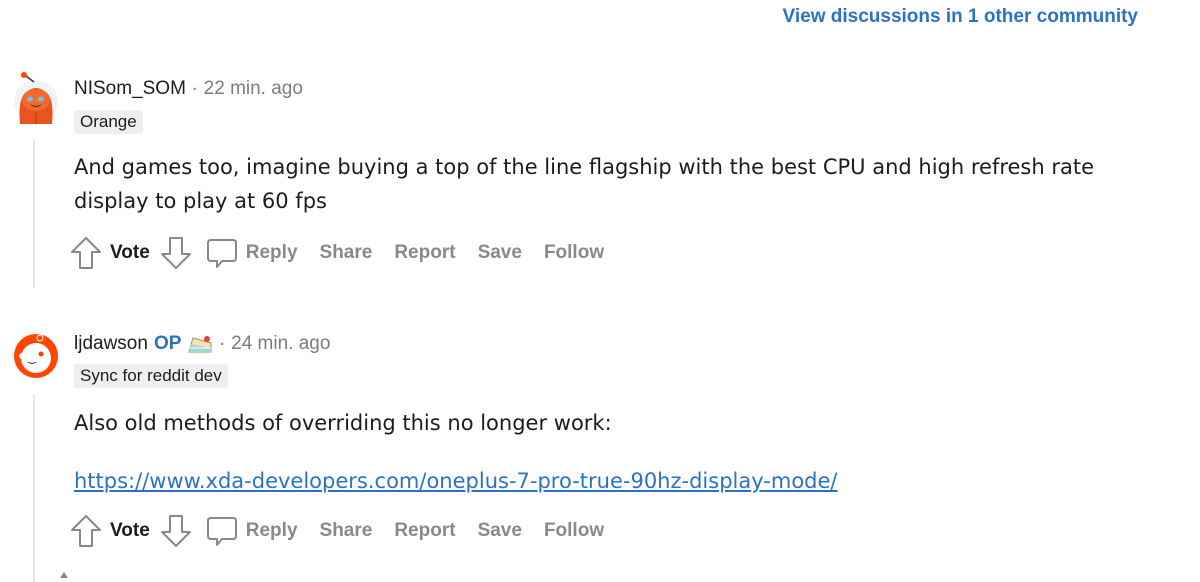 Image resolution: width=1200 pixels, height=582 pixels. What do you see at coordinates (280, 344) in the screenshot?
I see `timestamp: 24 min. ago` at bounding box center [280, 344].